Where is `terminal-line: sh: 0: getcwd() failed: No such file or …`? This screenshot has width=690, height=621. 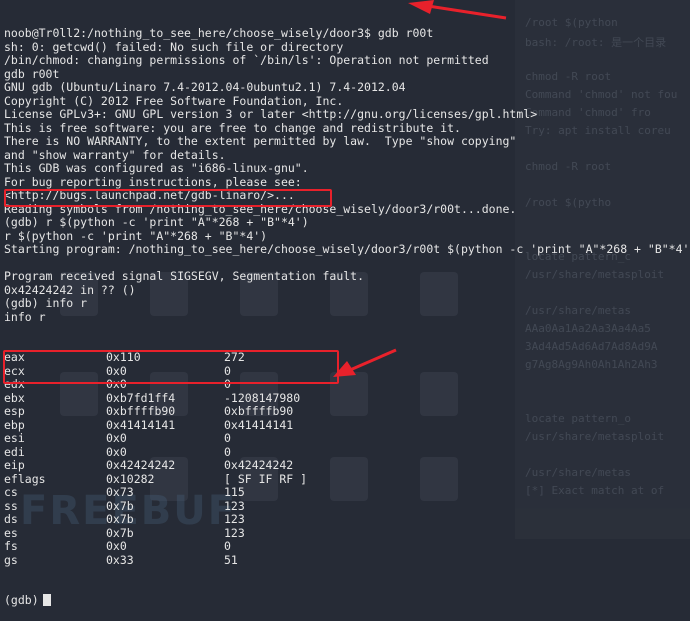 terminal-line: sh: 0: getcwd() failed: No such file or … is located at coordinates (174, 46).